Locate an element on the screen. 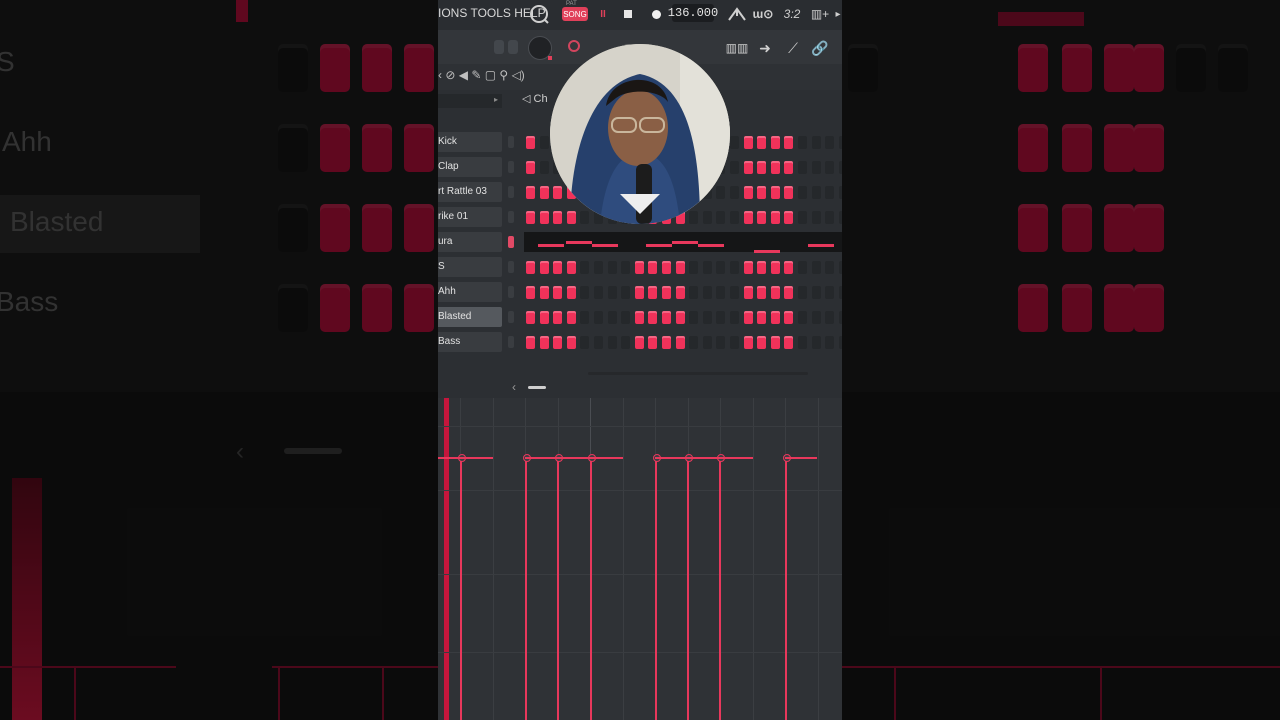  record-icon is located at coordinates (656, 14).